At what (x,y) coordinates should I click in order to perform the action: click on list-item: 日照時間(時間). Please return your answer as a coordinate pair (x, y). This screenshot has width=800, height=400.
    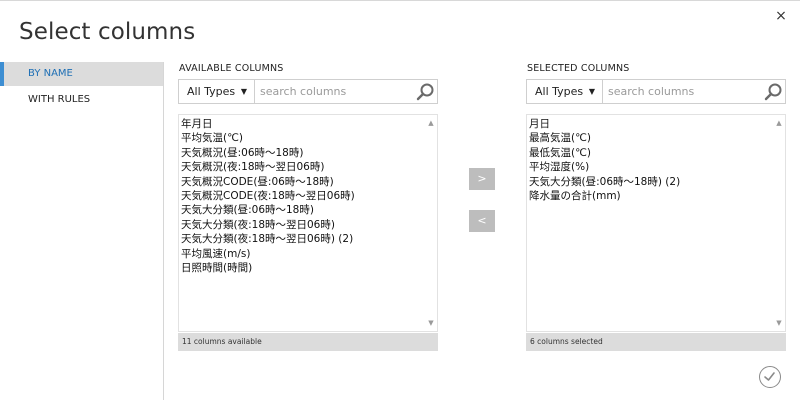
    Looking at the image, I should click on (268, 268).